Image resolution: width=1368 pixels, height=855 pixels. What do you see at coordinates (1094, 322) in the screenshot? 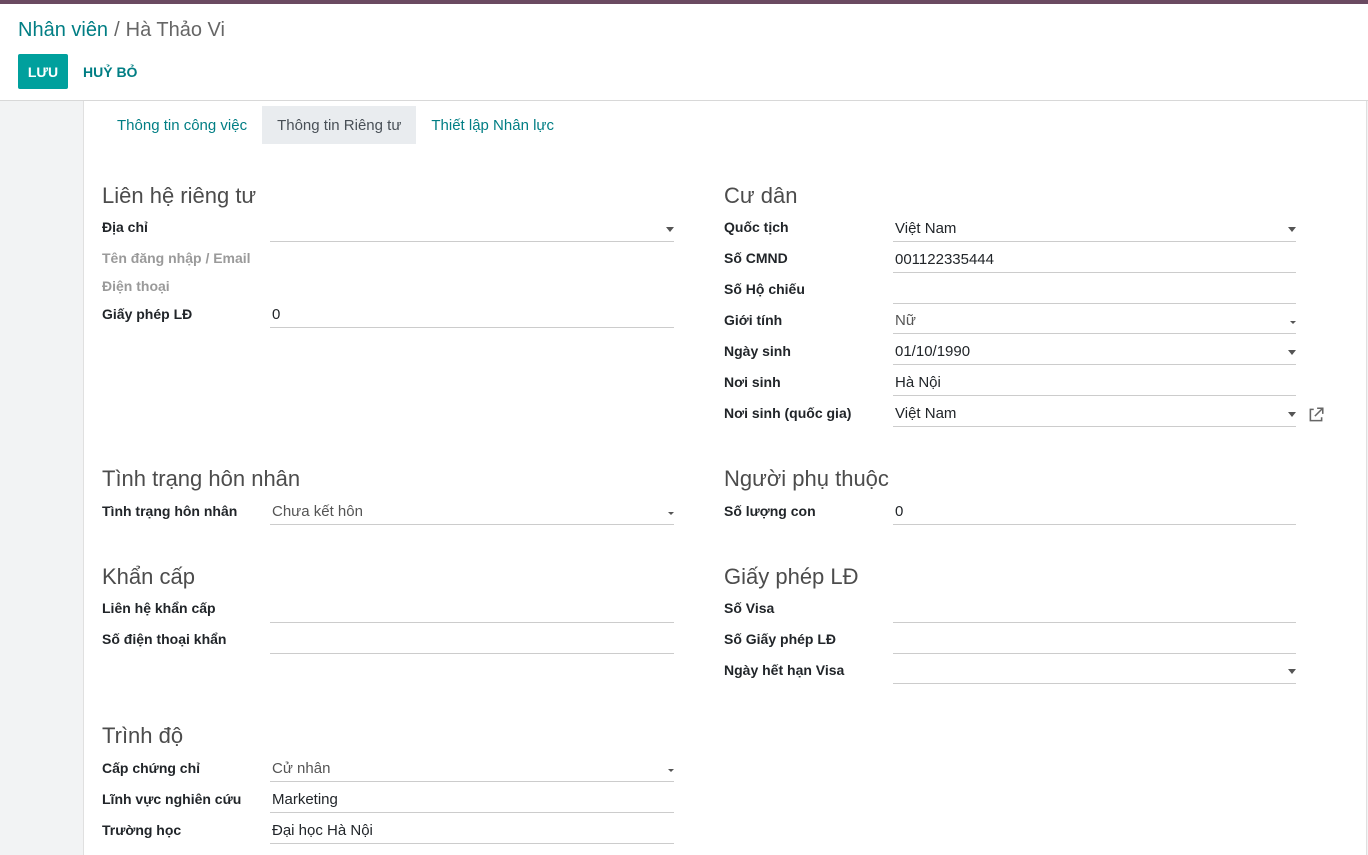
I see `gender-select: Nữ` at bounding box center [1094, 322].